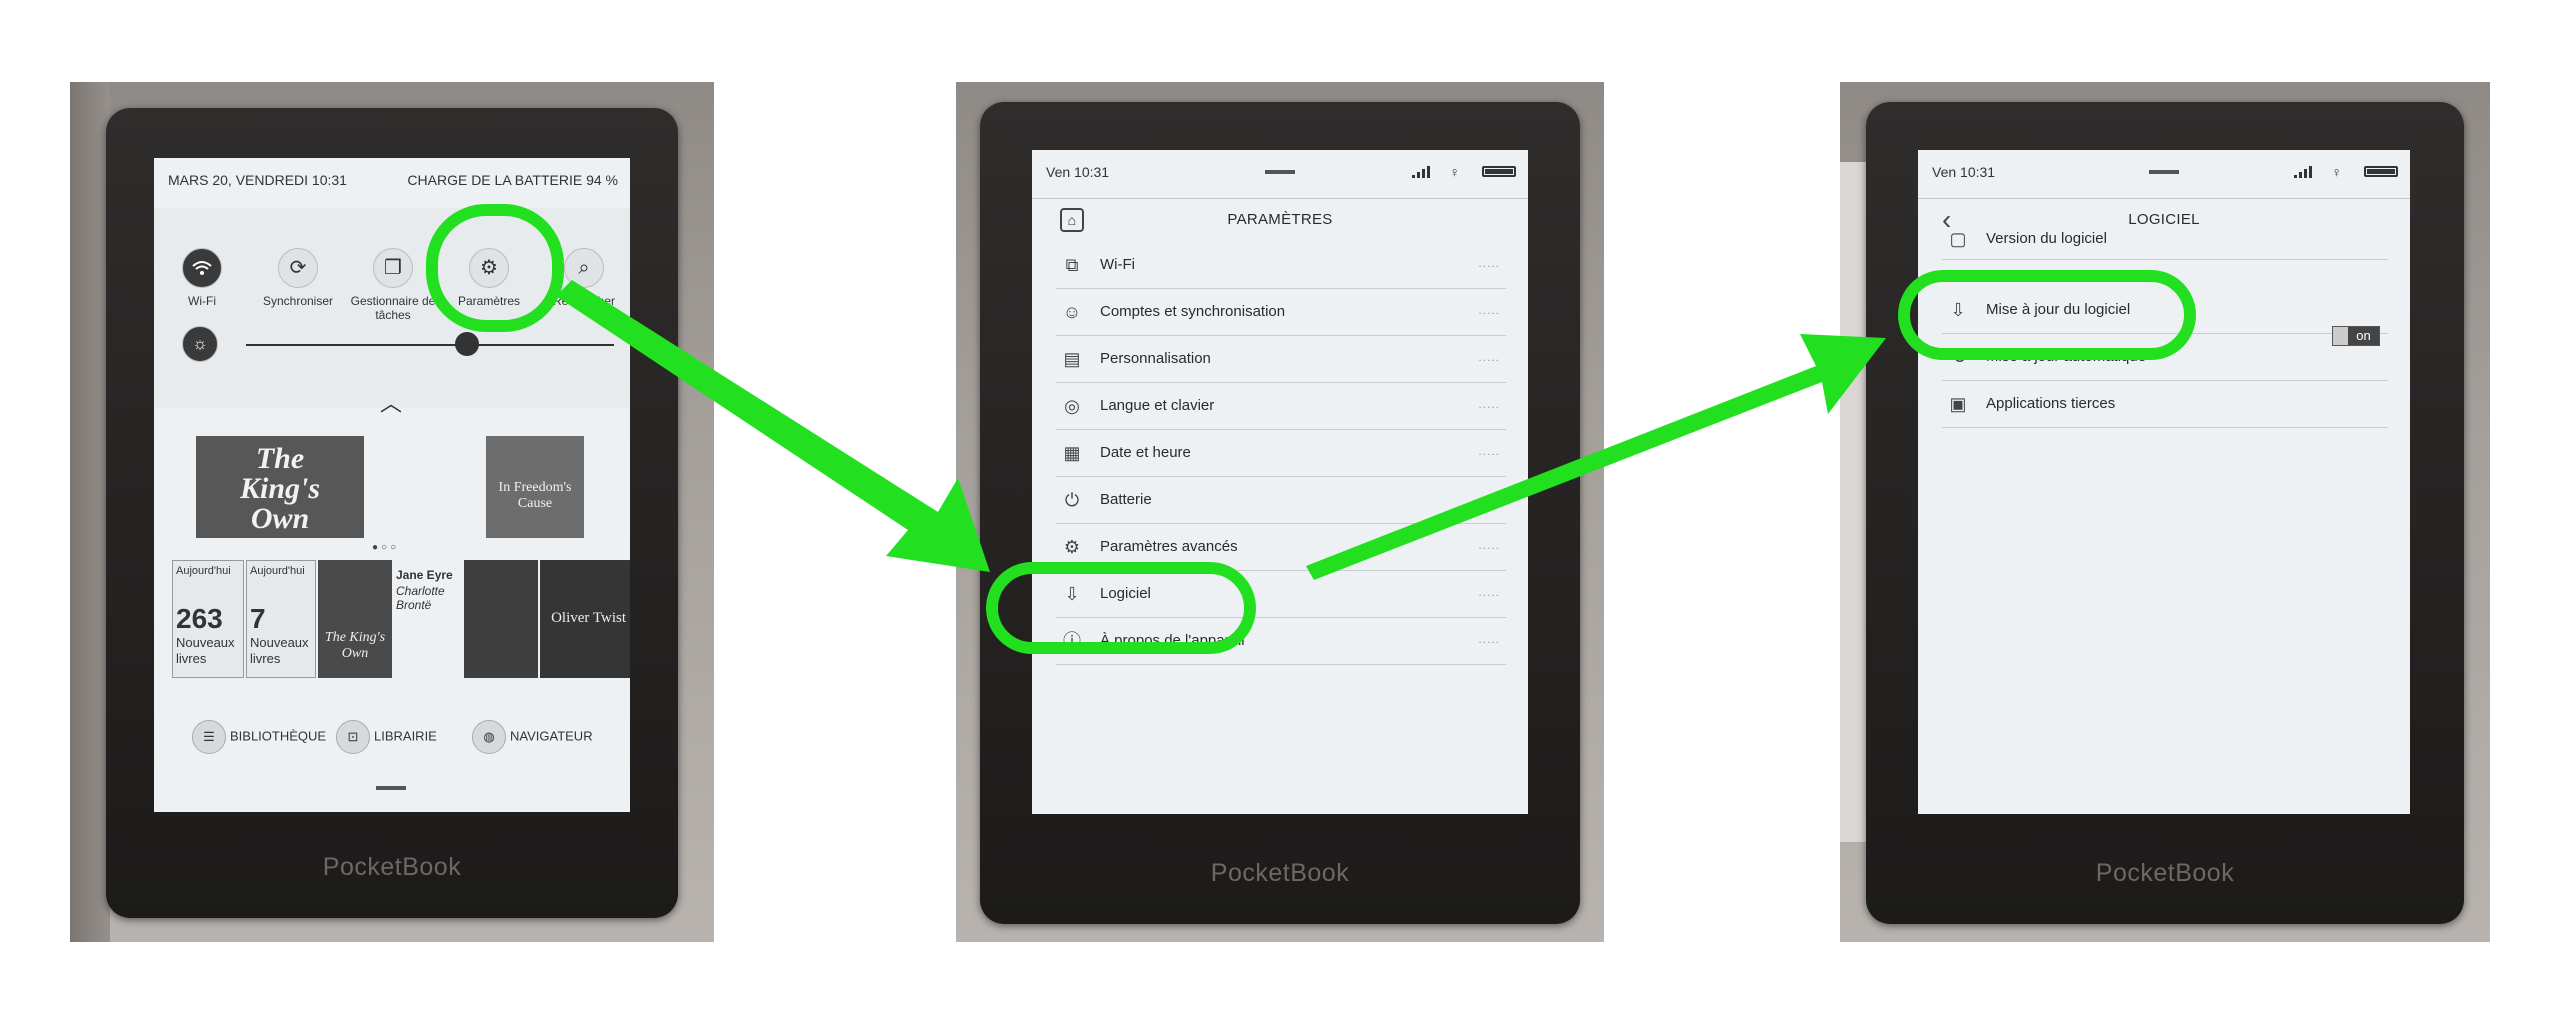  Describe the element at coordinates (1596, 457) in the screenshot. I see `arrow-to-software` at that location.